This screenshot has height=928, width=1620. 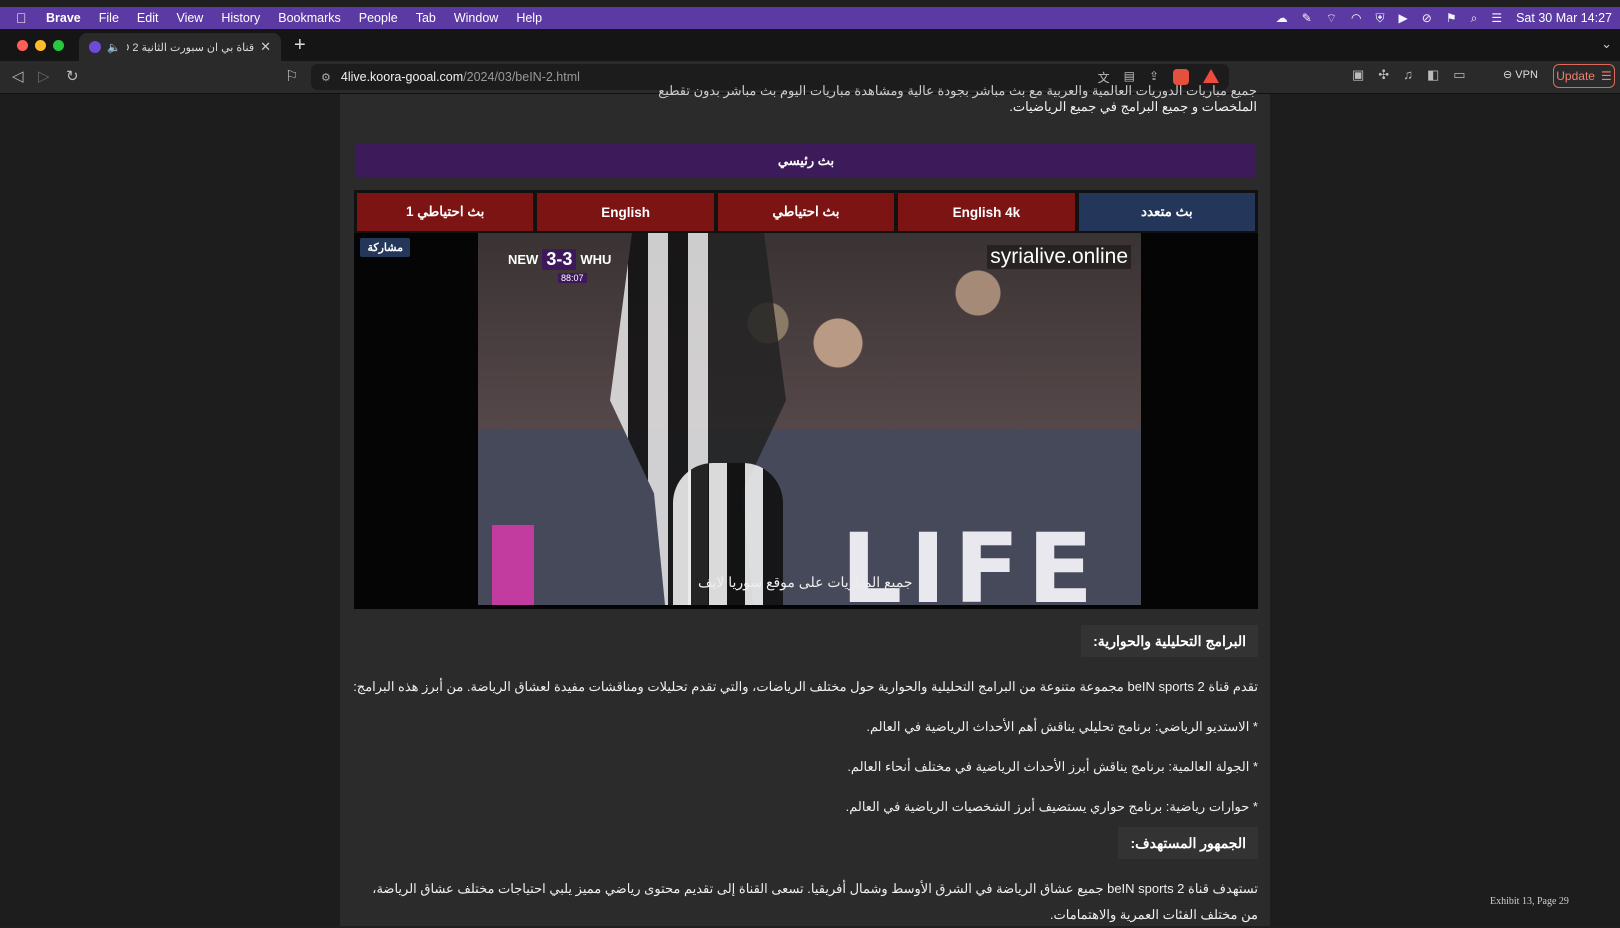 I want to click on server-button-backup: بث احتياطي, so click(x=806, y=212).